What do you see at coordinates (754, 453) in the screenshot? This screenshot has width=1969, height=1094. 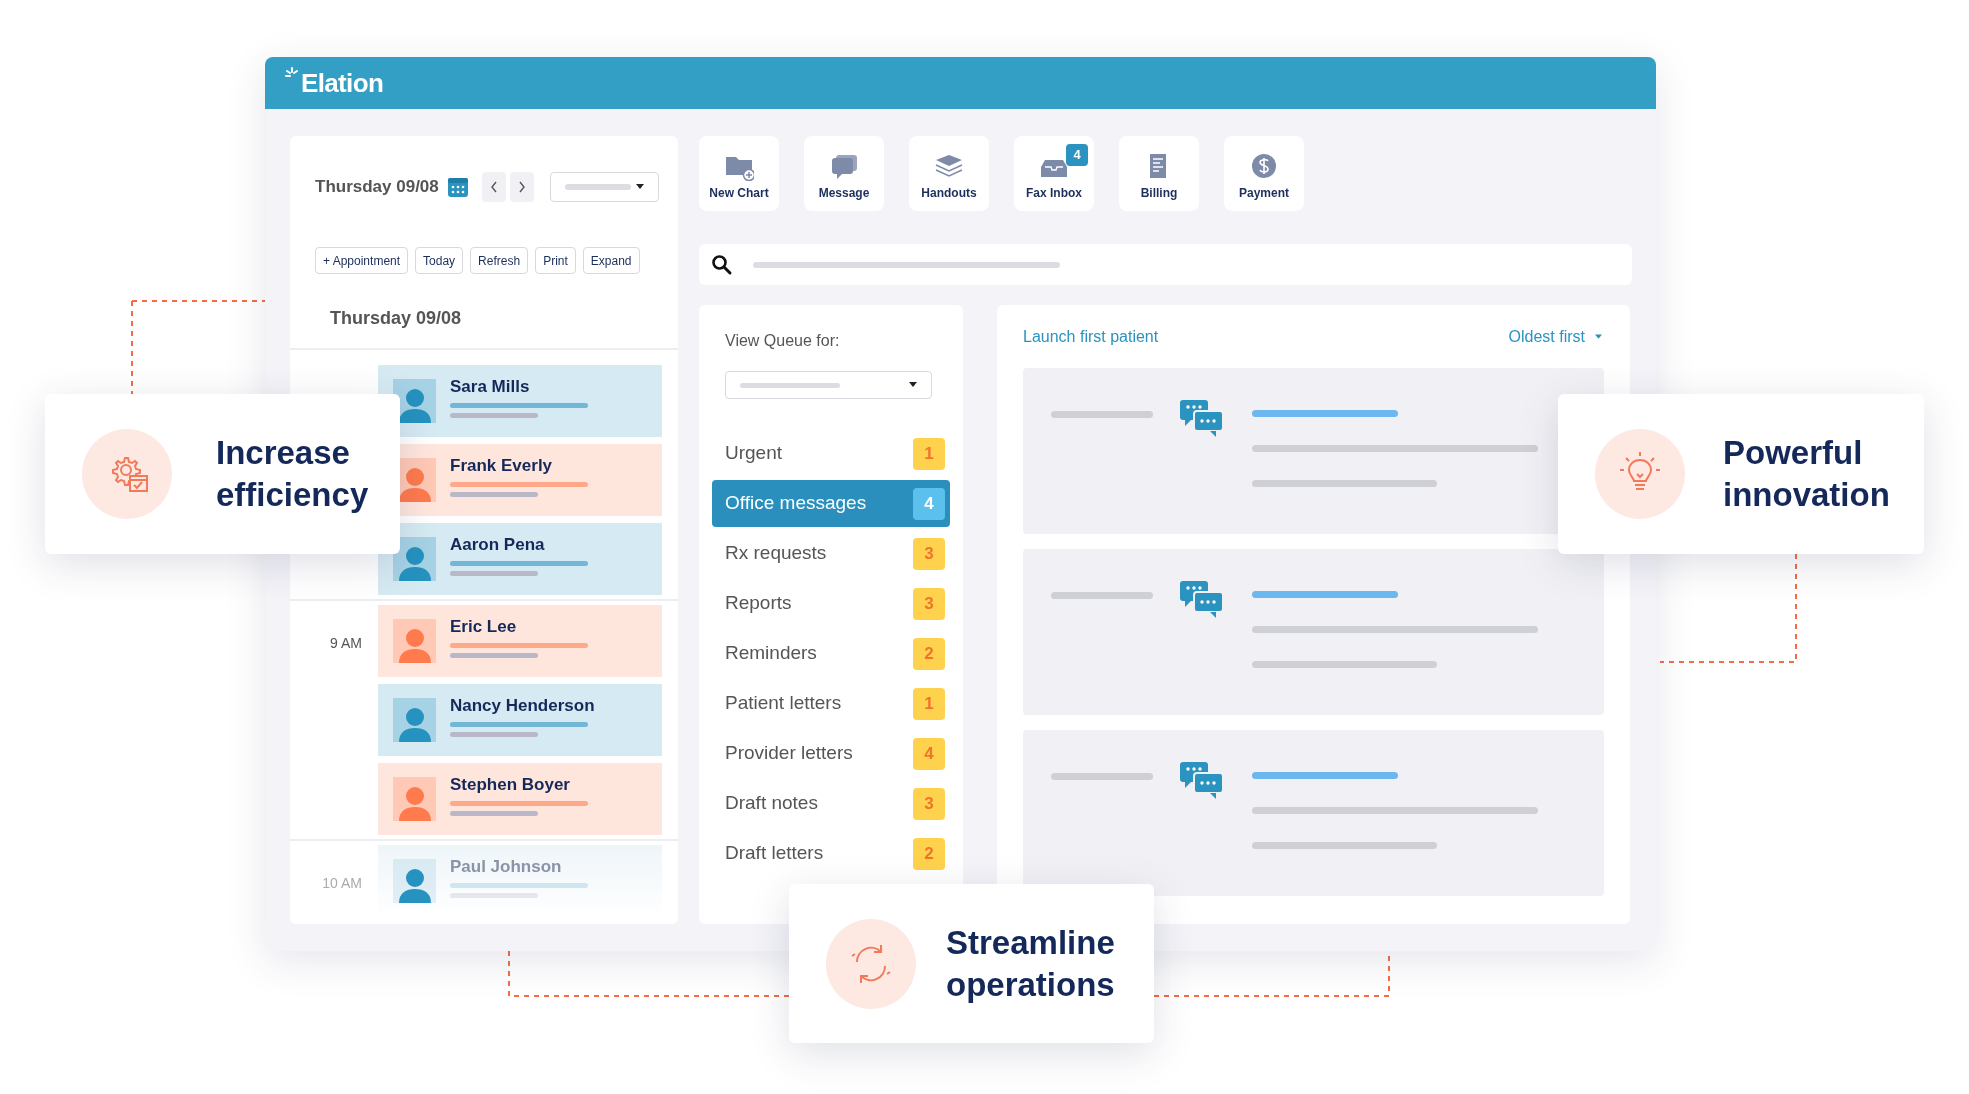 I see `queue-label: Urgent` at bounding box center [754, 453].